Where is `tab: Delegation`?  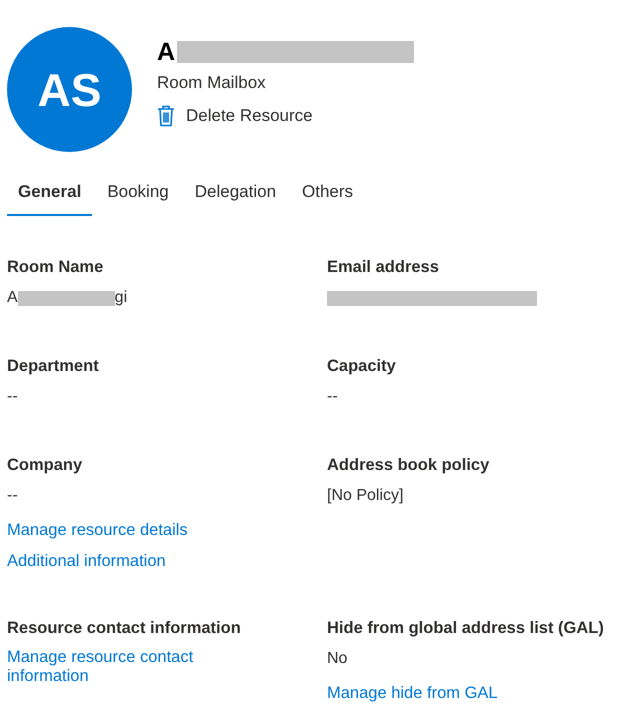 tab: Delegation is located at coordinates (236, 194).